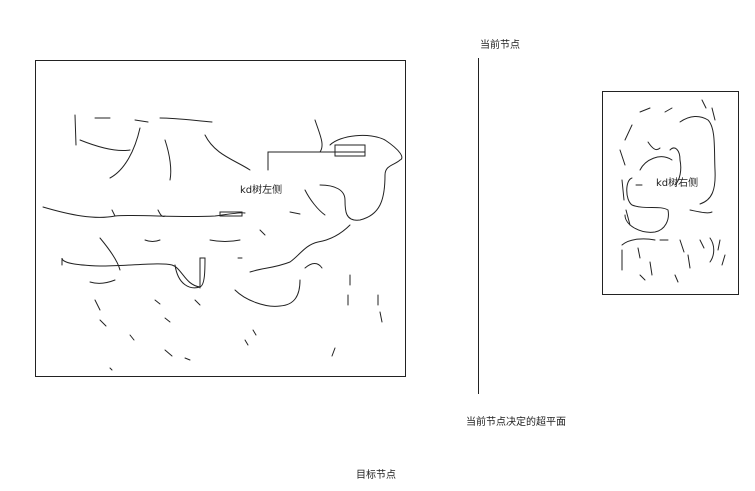  What do you see at coordinates (500, 45) in the screenshot?
I see `current-node-label: 当前节点` at bounding box center [500, 45].